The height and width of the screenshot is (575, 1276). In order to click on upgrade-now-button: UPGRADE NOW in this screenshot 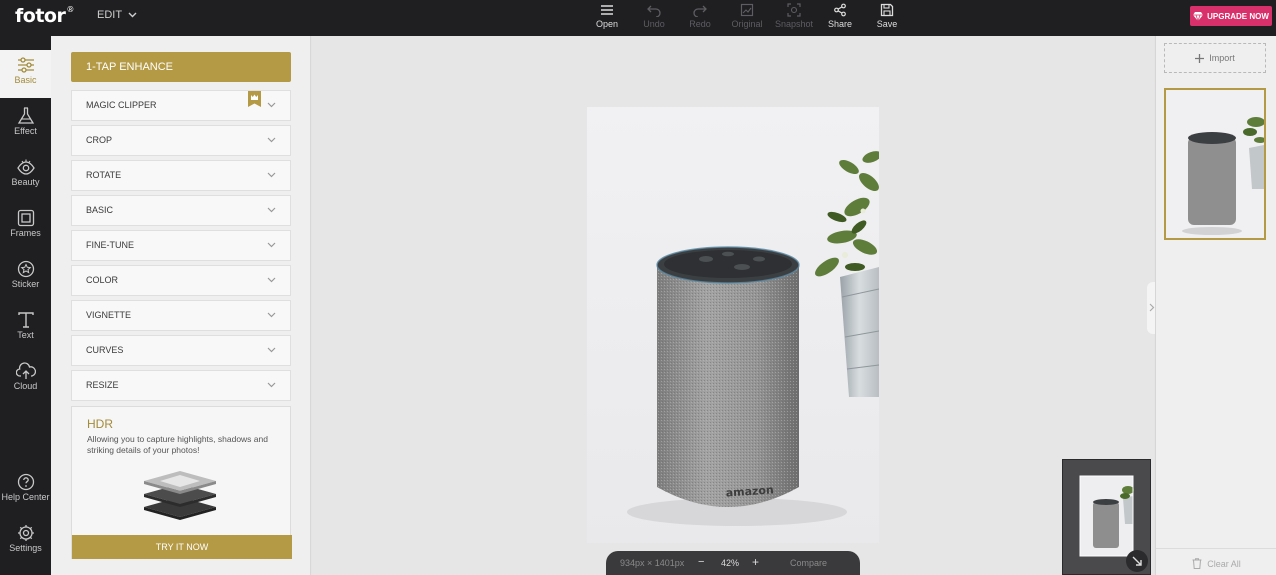, I will do `click(1231, 16)`.